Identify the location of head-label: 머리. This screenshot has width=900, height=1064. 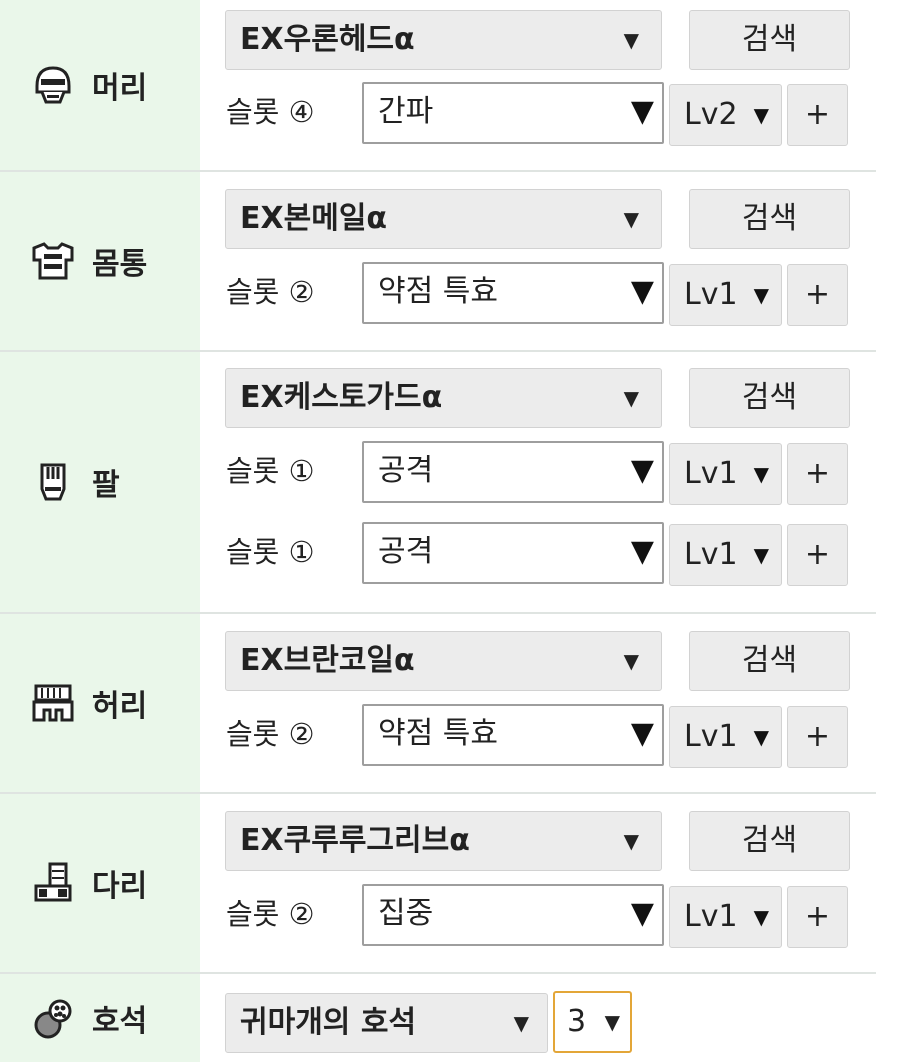
(120, 88).